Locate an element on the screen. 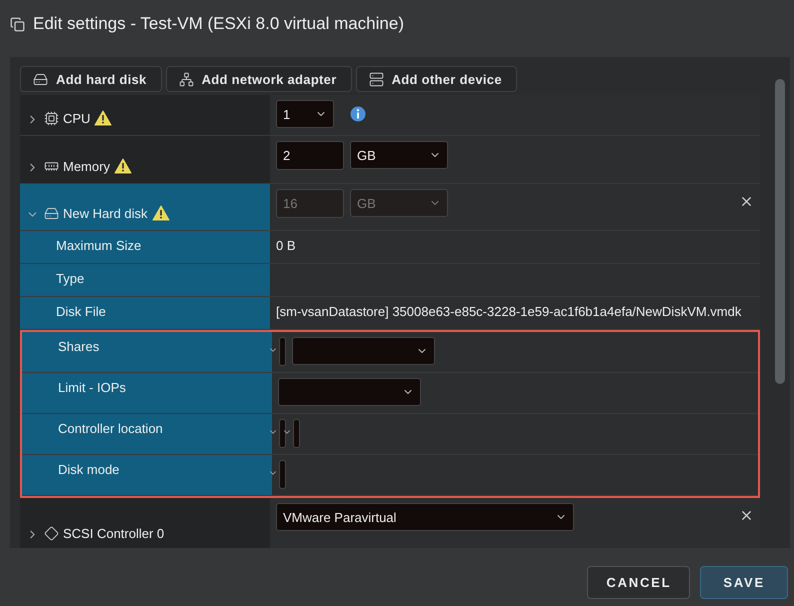 Image resolution: width=794 pixels, height=606 pixels. info-icon is located at coordinates (358, 114).